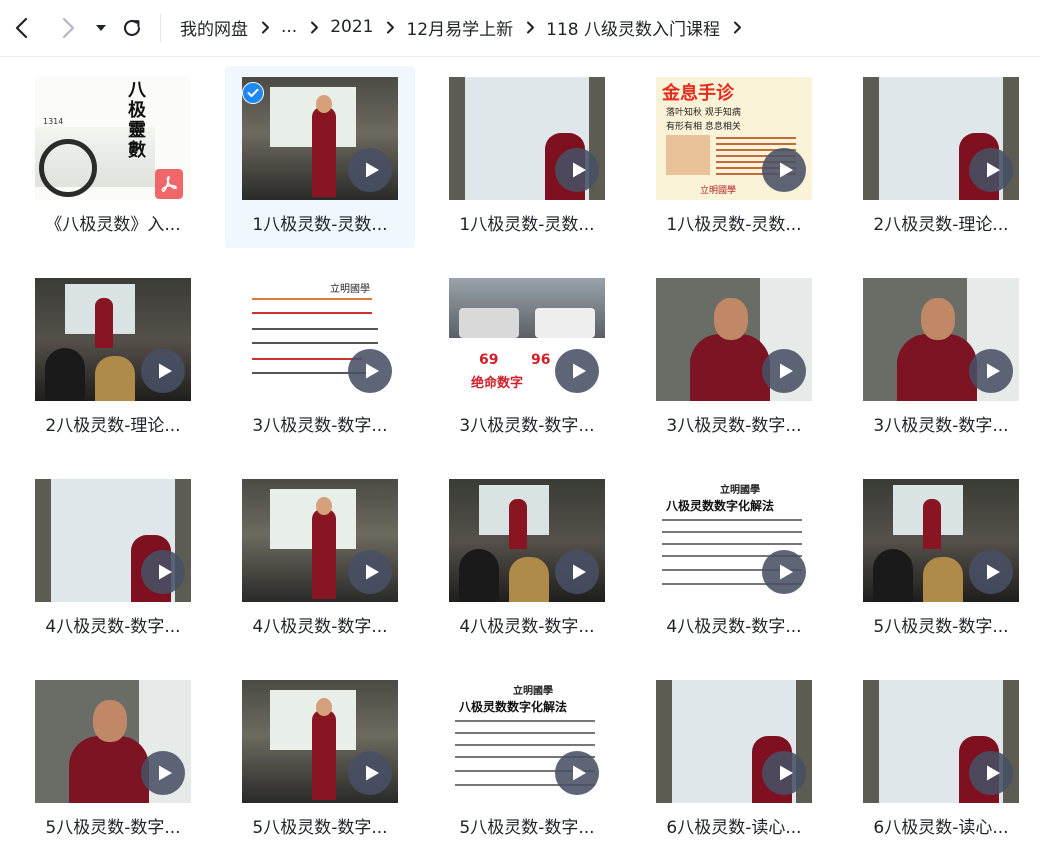  I want to click on thumb-title-text: 立明國學, so click(533, 691).